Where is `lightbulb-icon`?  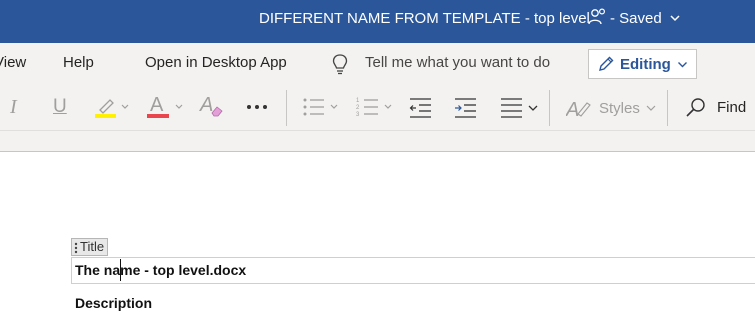
lightbulb-icon is located at coordinates (340, 64).